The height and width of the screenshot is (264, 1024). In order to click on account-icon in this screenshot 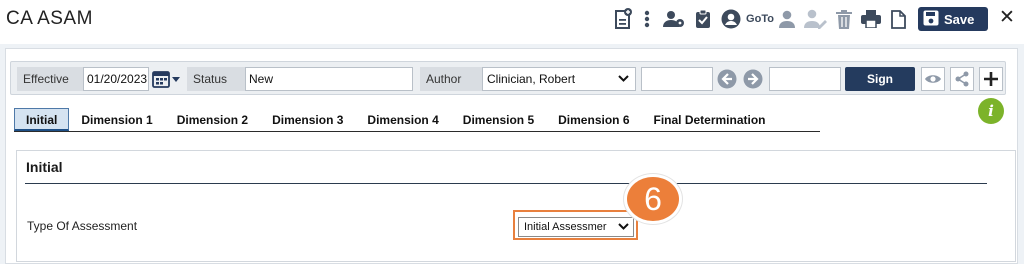, I will do `click(731, 19)`.